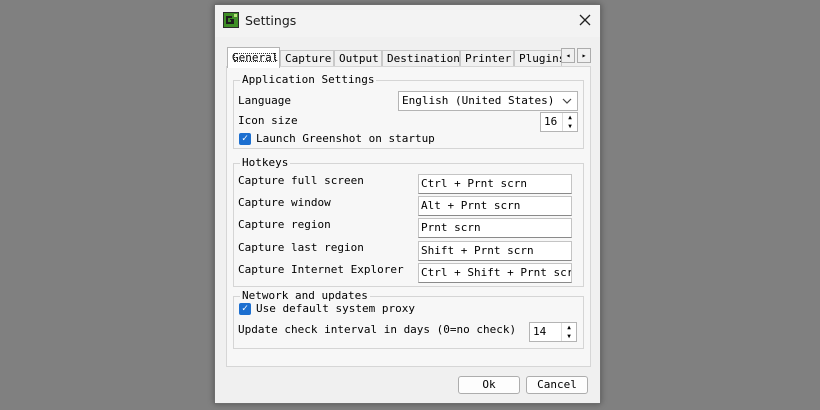  I want to click on language-value: English (United States), so click(478, 100).